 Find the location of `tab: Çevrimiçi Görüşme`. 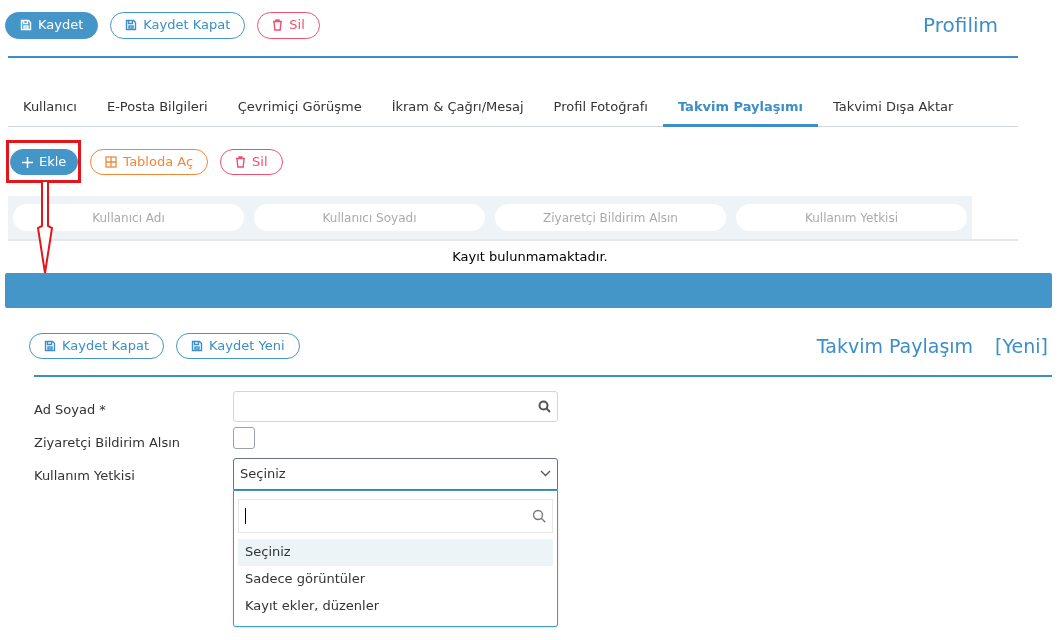

tab: Çevrimiçi Görüşme is located at coordinates (299, 108).